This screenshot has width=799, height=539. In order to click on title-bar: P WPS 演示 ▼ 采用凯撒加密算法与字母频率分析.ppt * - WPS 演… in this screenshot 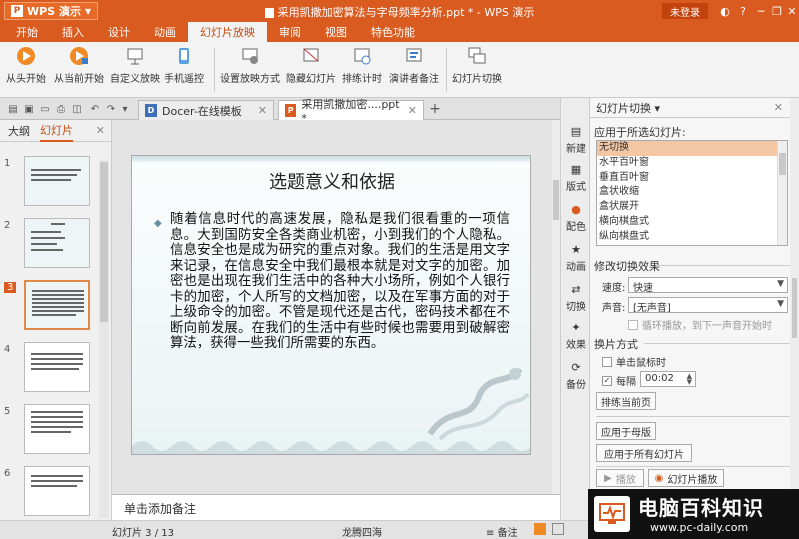, I will do `click(399, 11)`.